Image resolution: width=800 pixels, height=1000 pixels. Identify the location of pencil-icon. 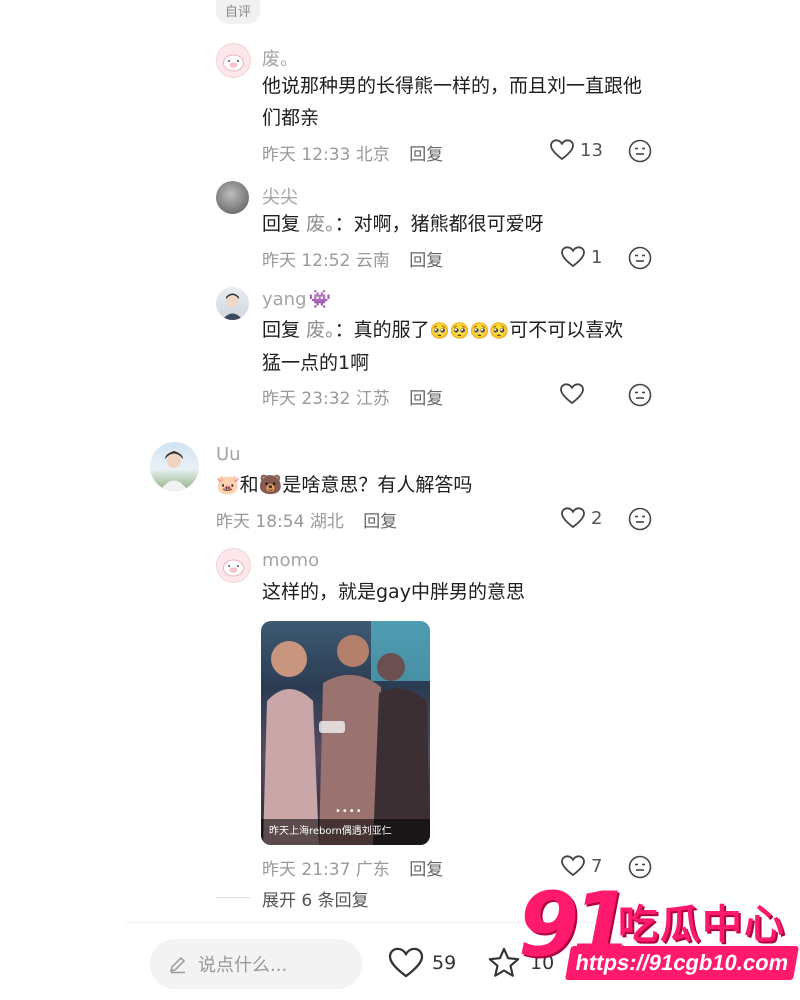
(177, 965).